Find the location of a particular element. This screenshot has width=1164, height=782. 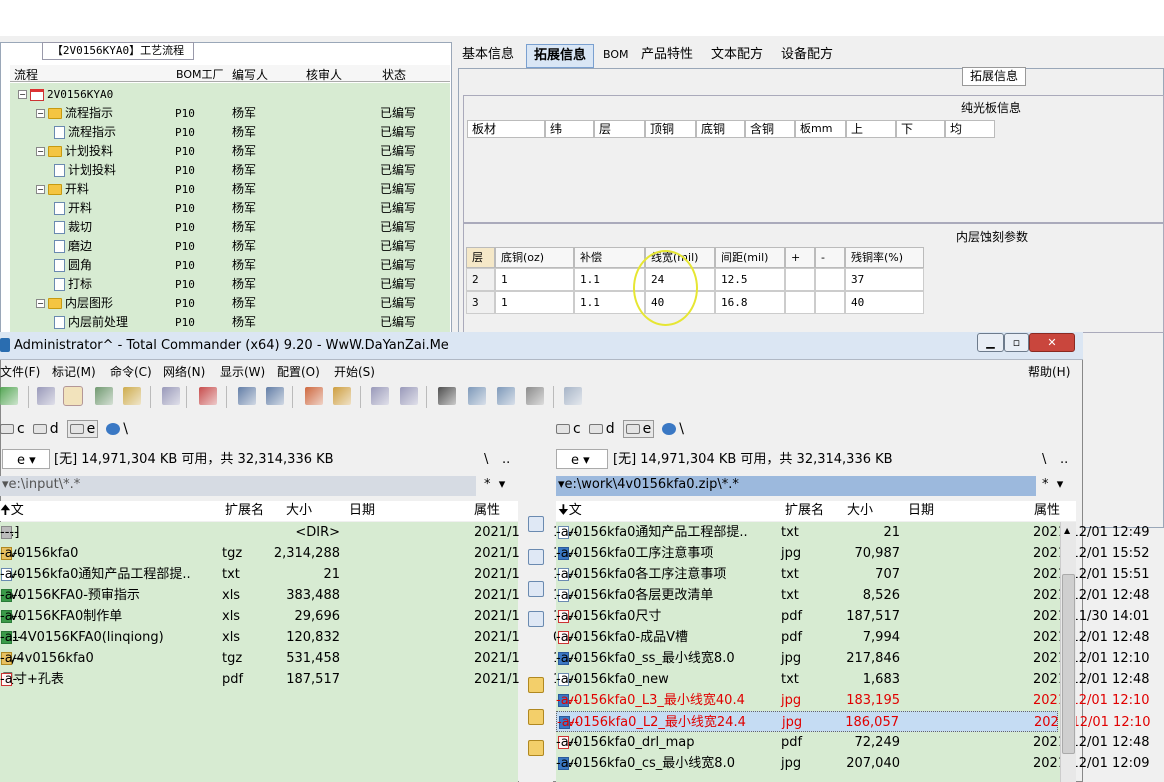

tree-header-flow: 流程 is located at coordinates (26, 74).